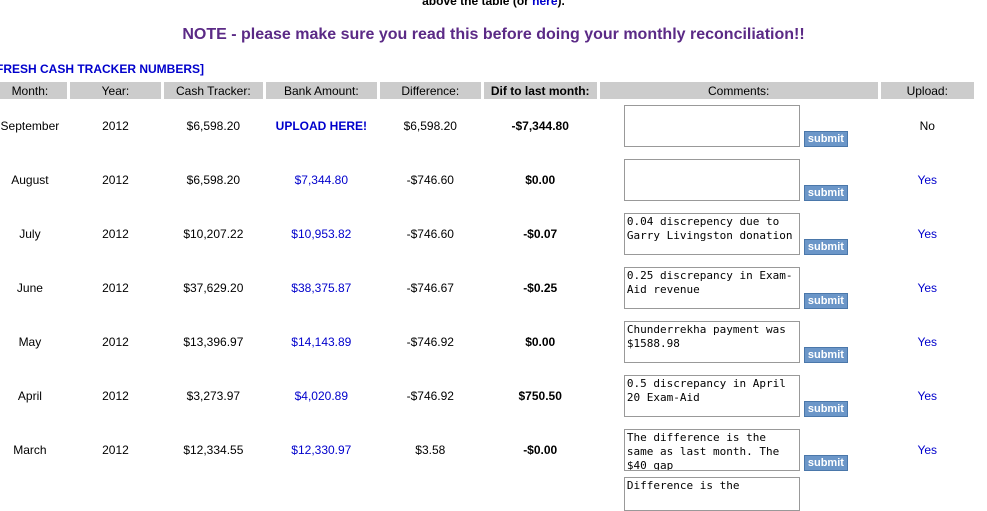  I want to click on cell-difference, so click(430, 494).